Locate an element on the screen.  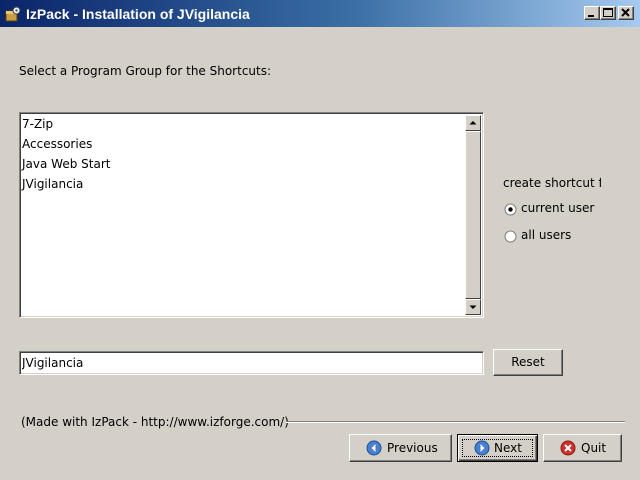
radio-unselected-icon is located at coordinates (510, 236).